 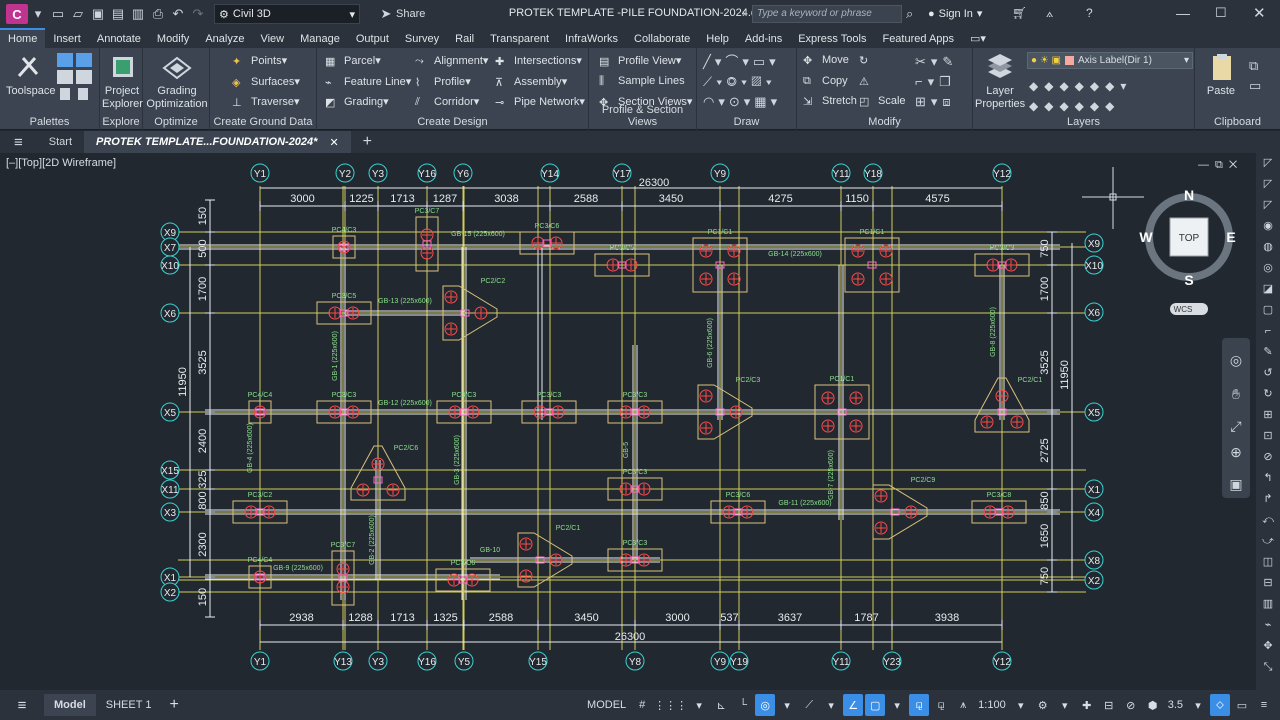 What do you see at coordinates (928, 61) in the screenshot?
I see `trim-icon: ✂▾` at bounding box center [928, 61].